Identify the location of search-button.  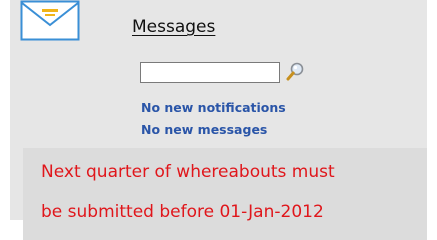
(295, 72).